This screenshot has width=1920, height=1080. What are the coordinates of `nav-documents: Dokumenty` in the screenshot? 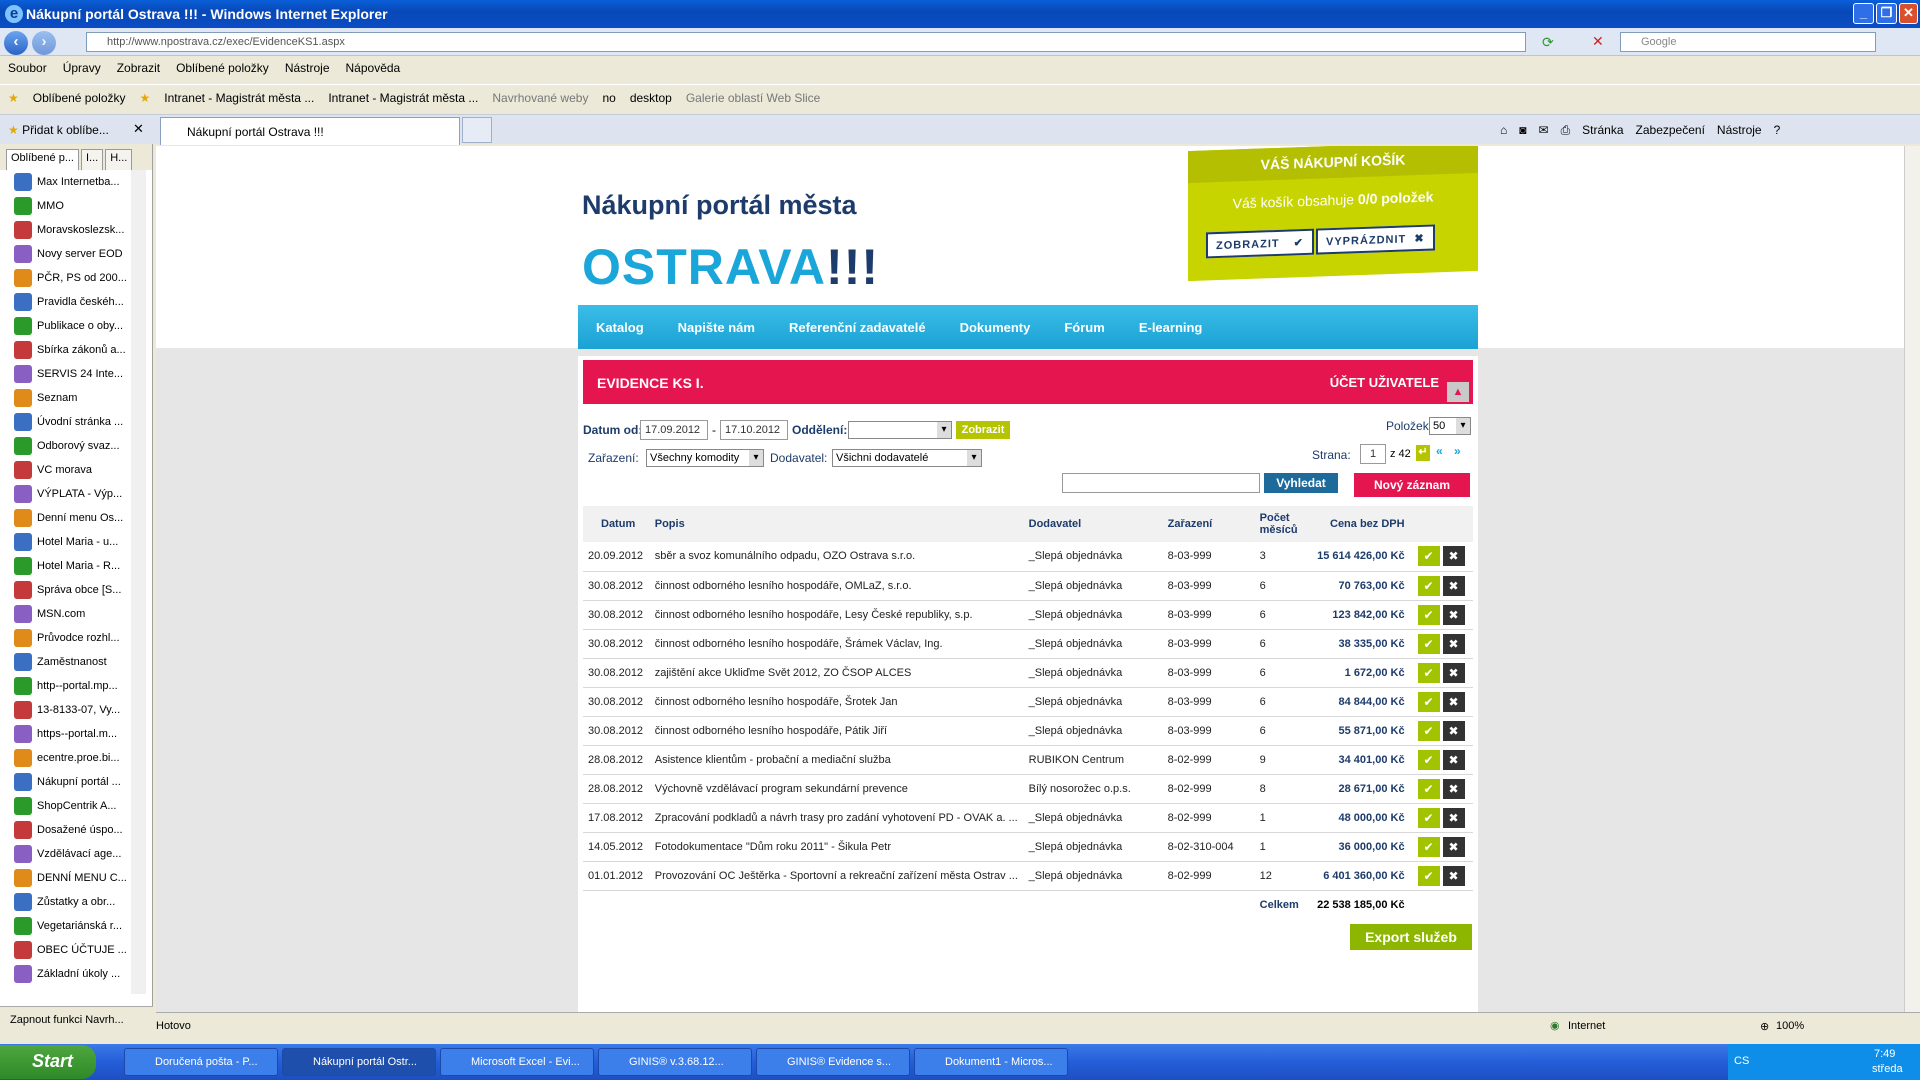 It's located at (995, 327).